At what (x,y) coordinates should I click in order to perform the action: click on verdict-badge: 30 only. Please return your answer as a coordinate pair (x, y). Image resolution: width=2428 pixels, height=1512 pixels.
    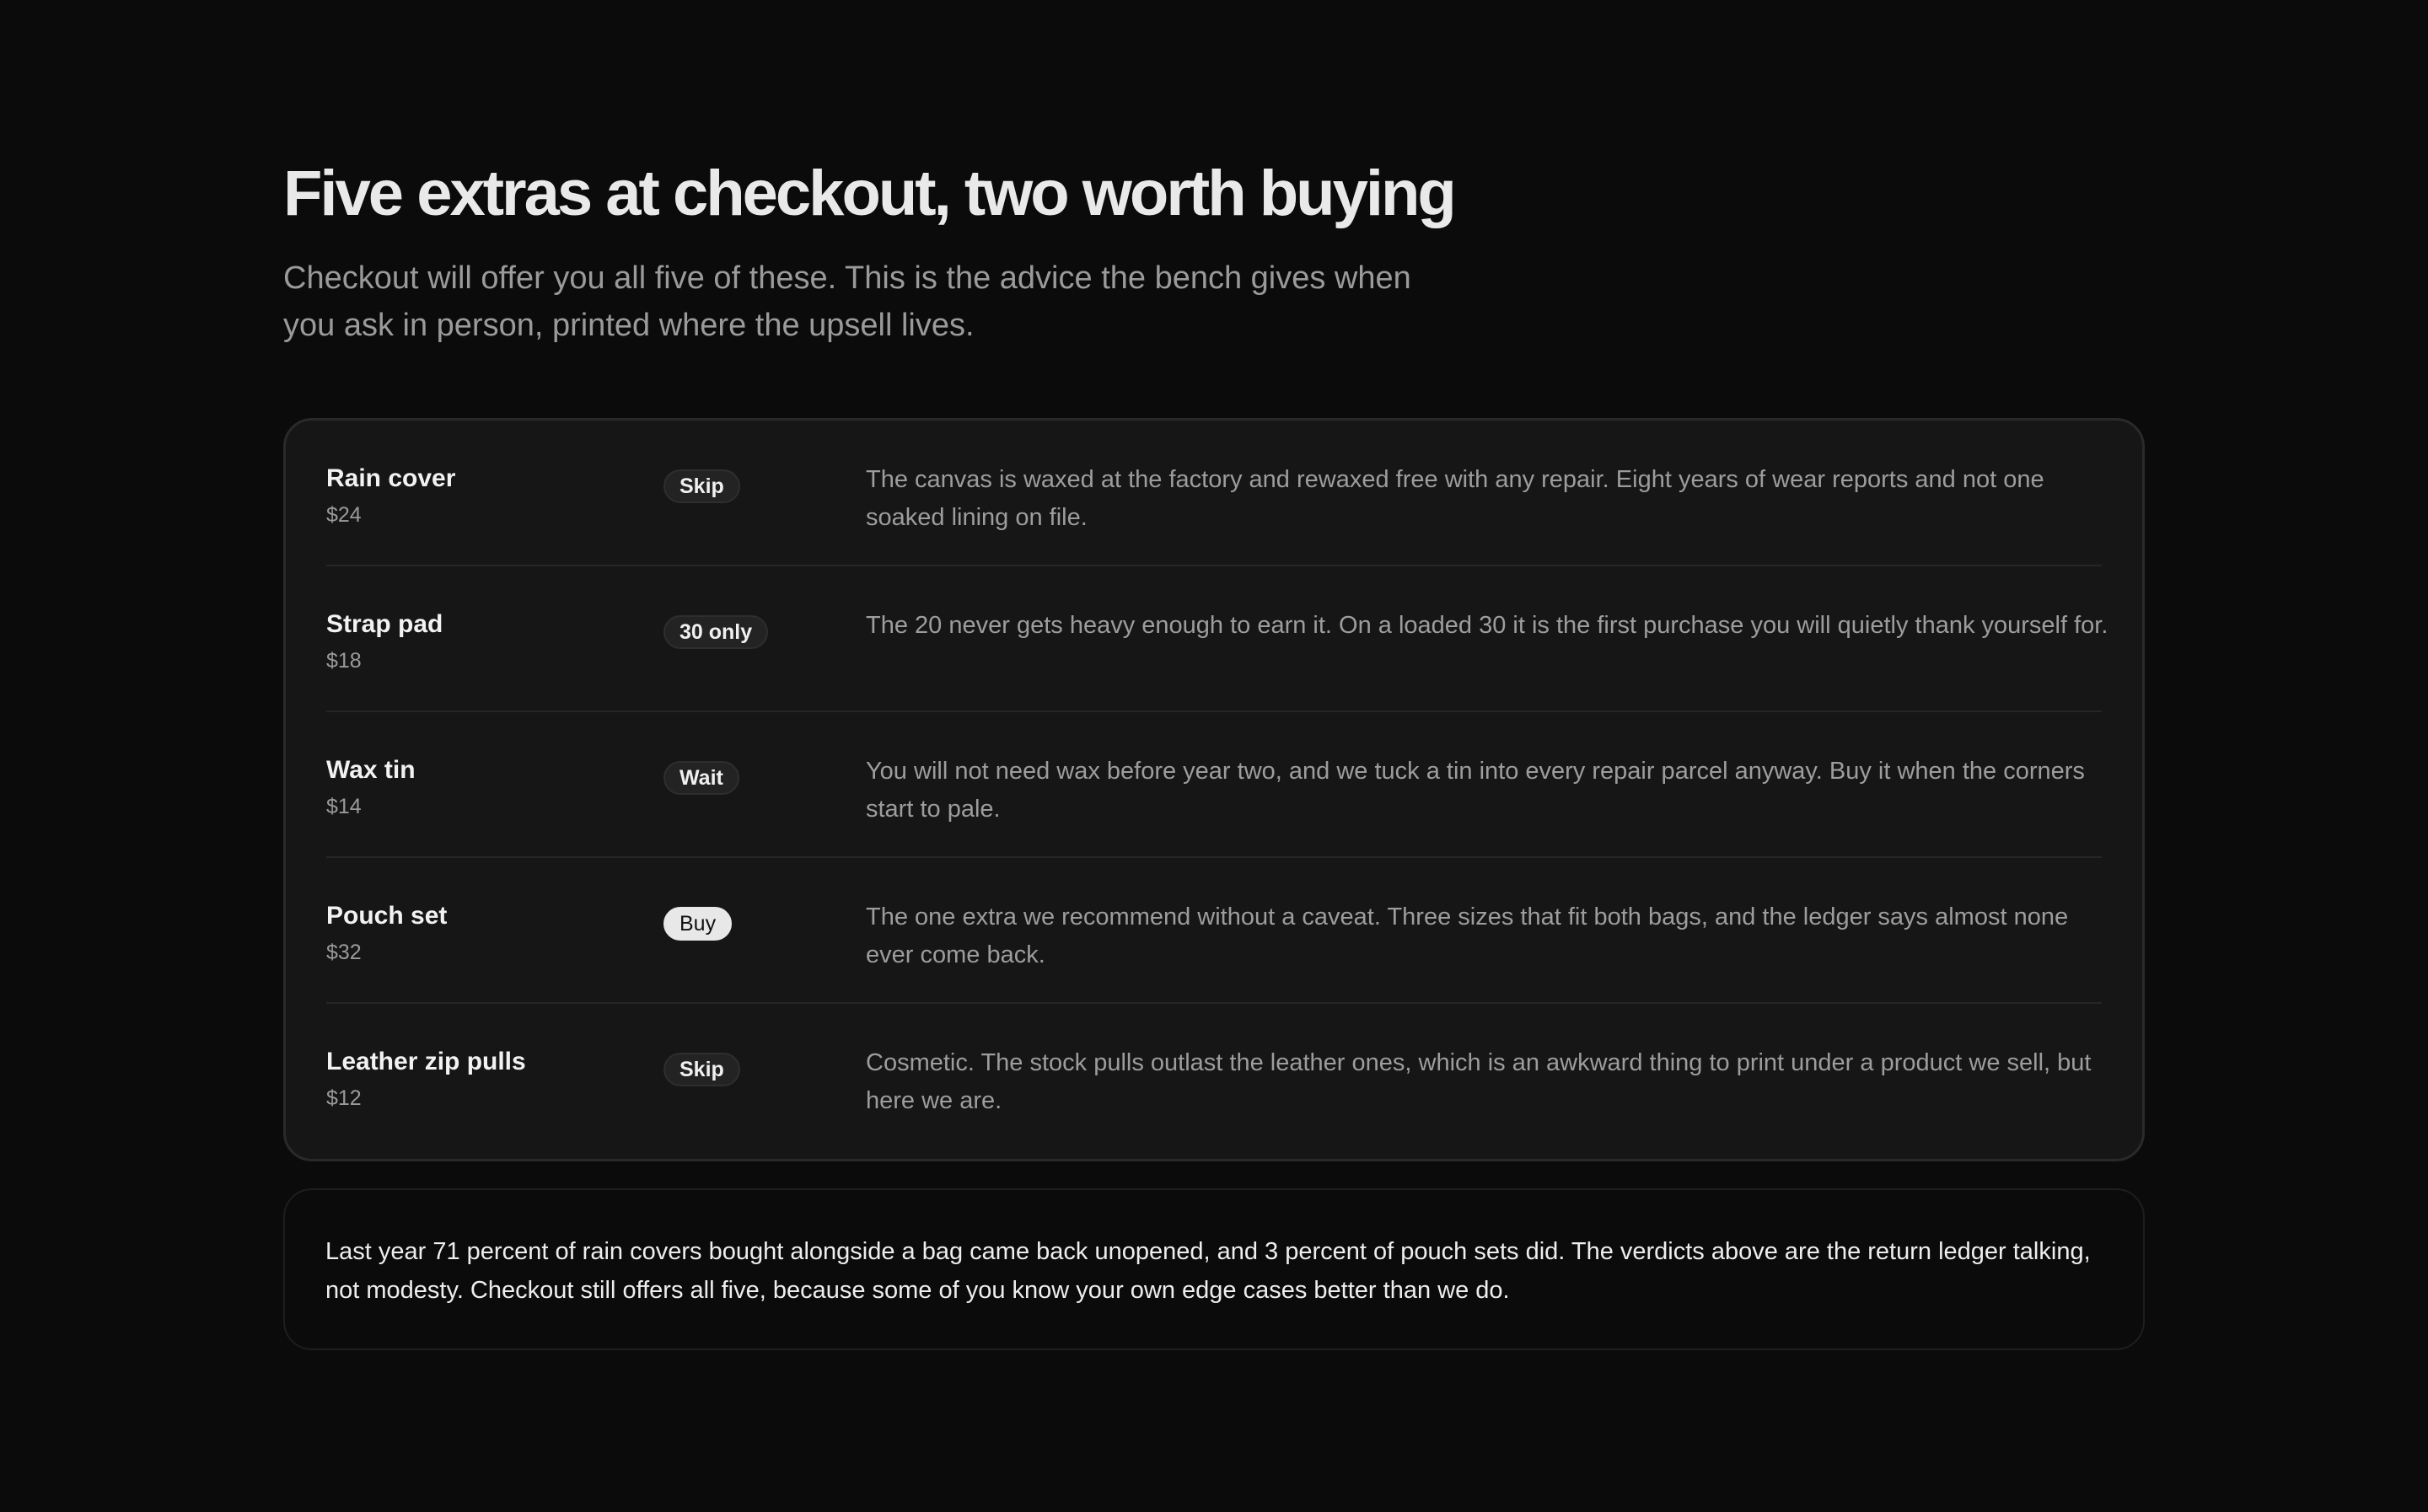
    Looking at the image, I should click on (716, 632).